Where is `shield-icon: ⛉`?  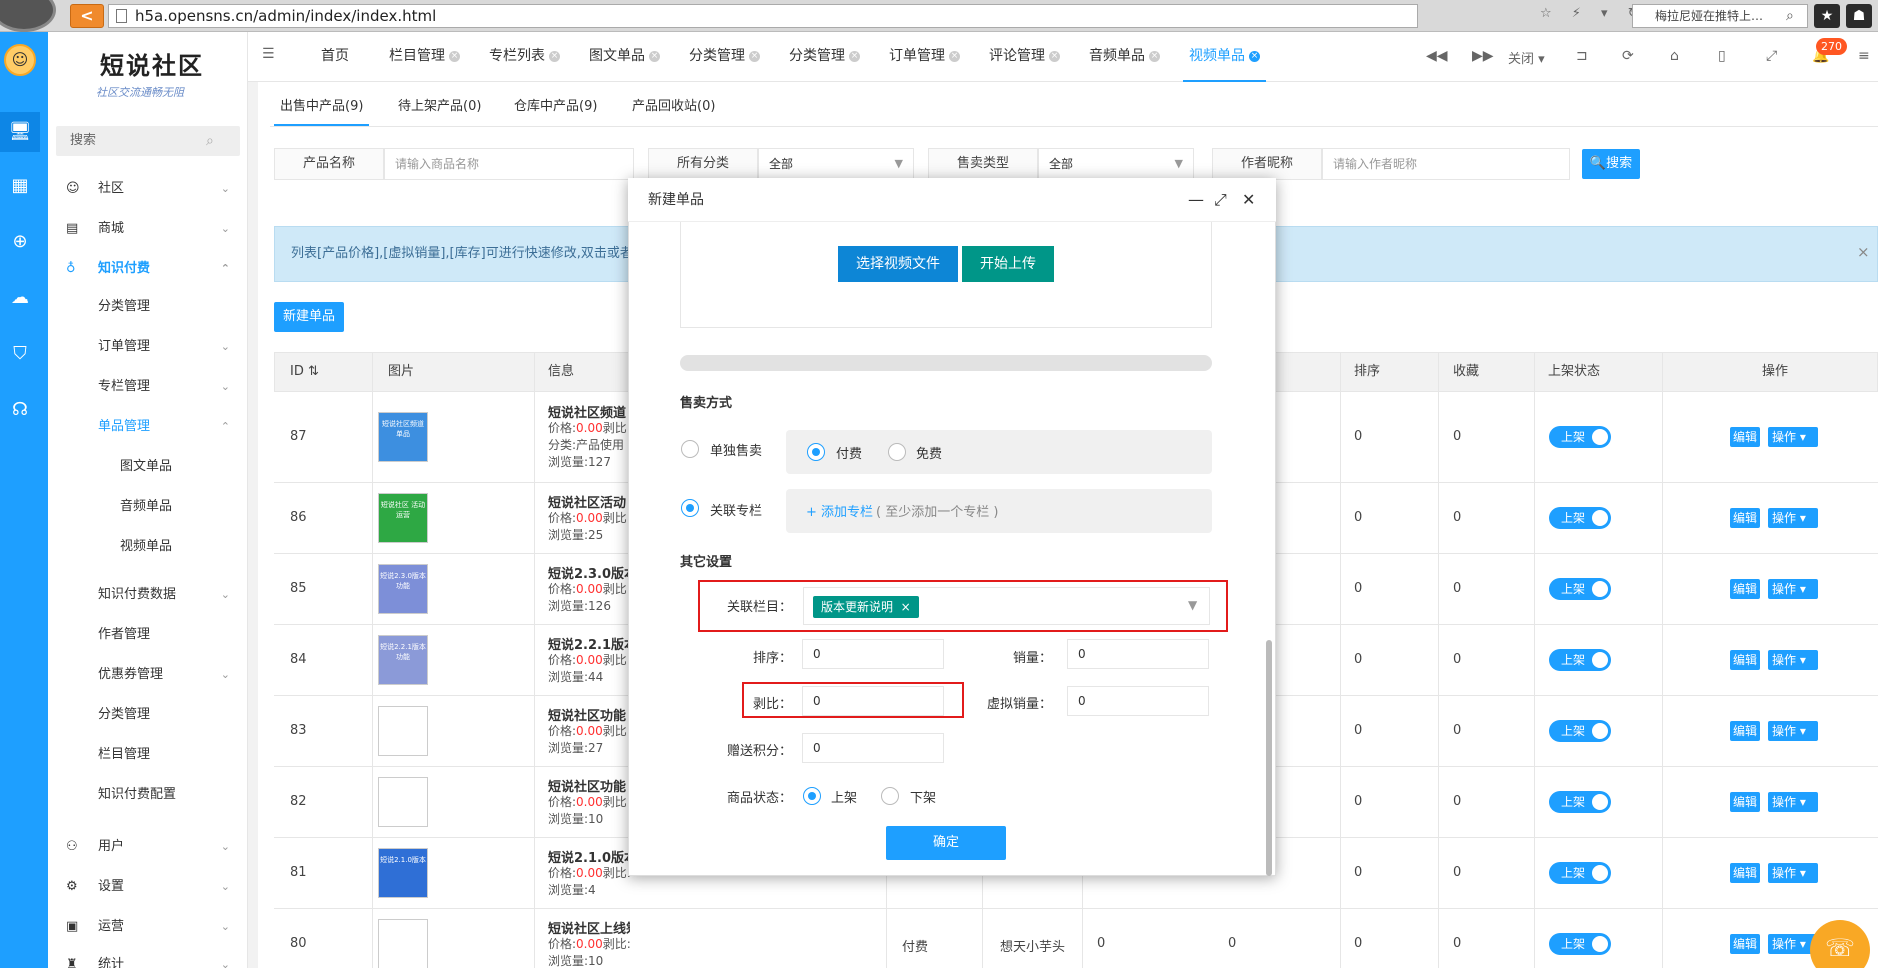 shield-icon: ⛉ is located at coordinates (20, 354).